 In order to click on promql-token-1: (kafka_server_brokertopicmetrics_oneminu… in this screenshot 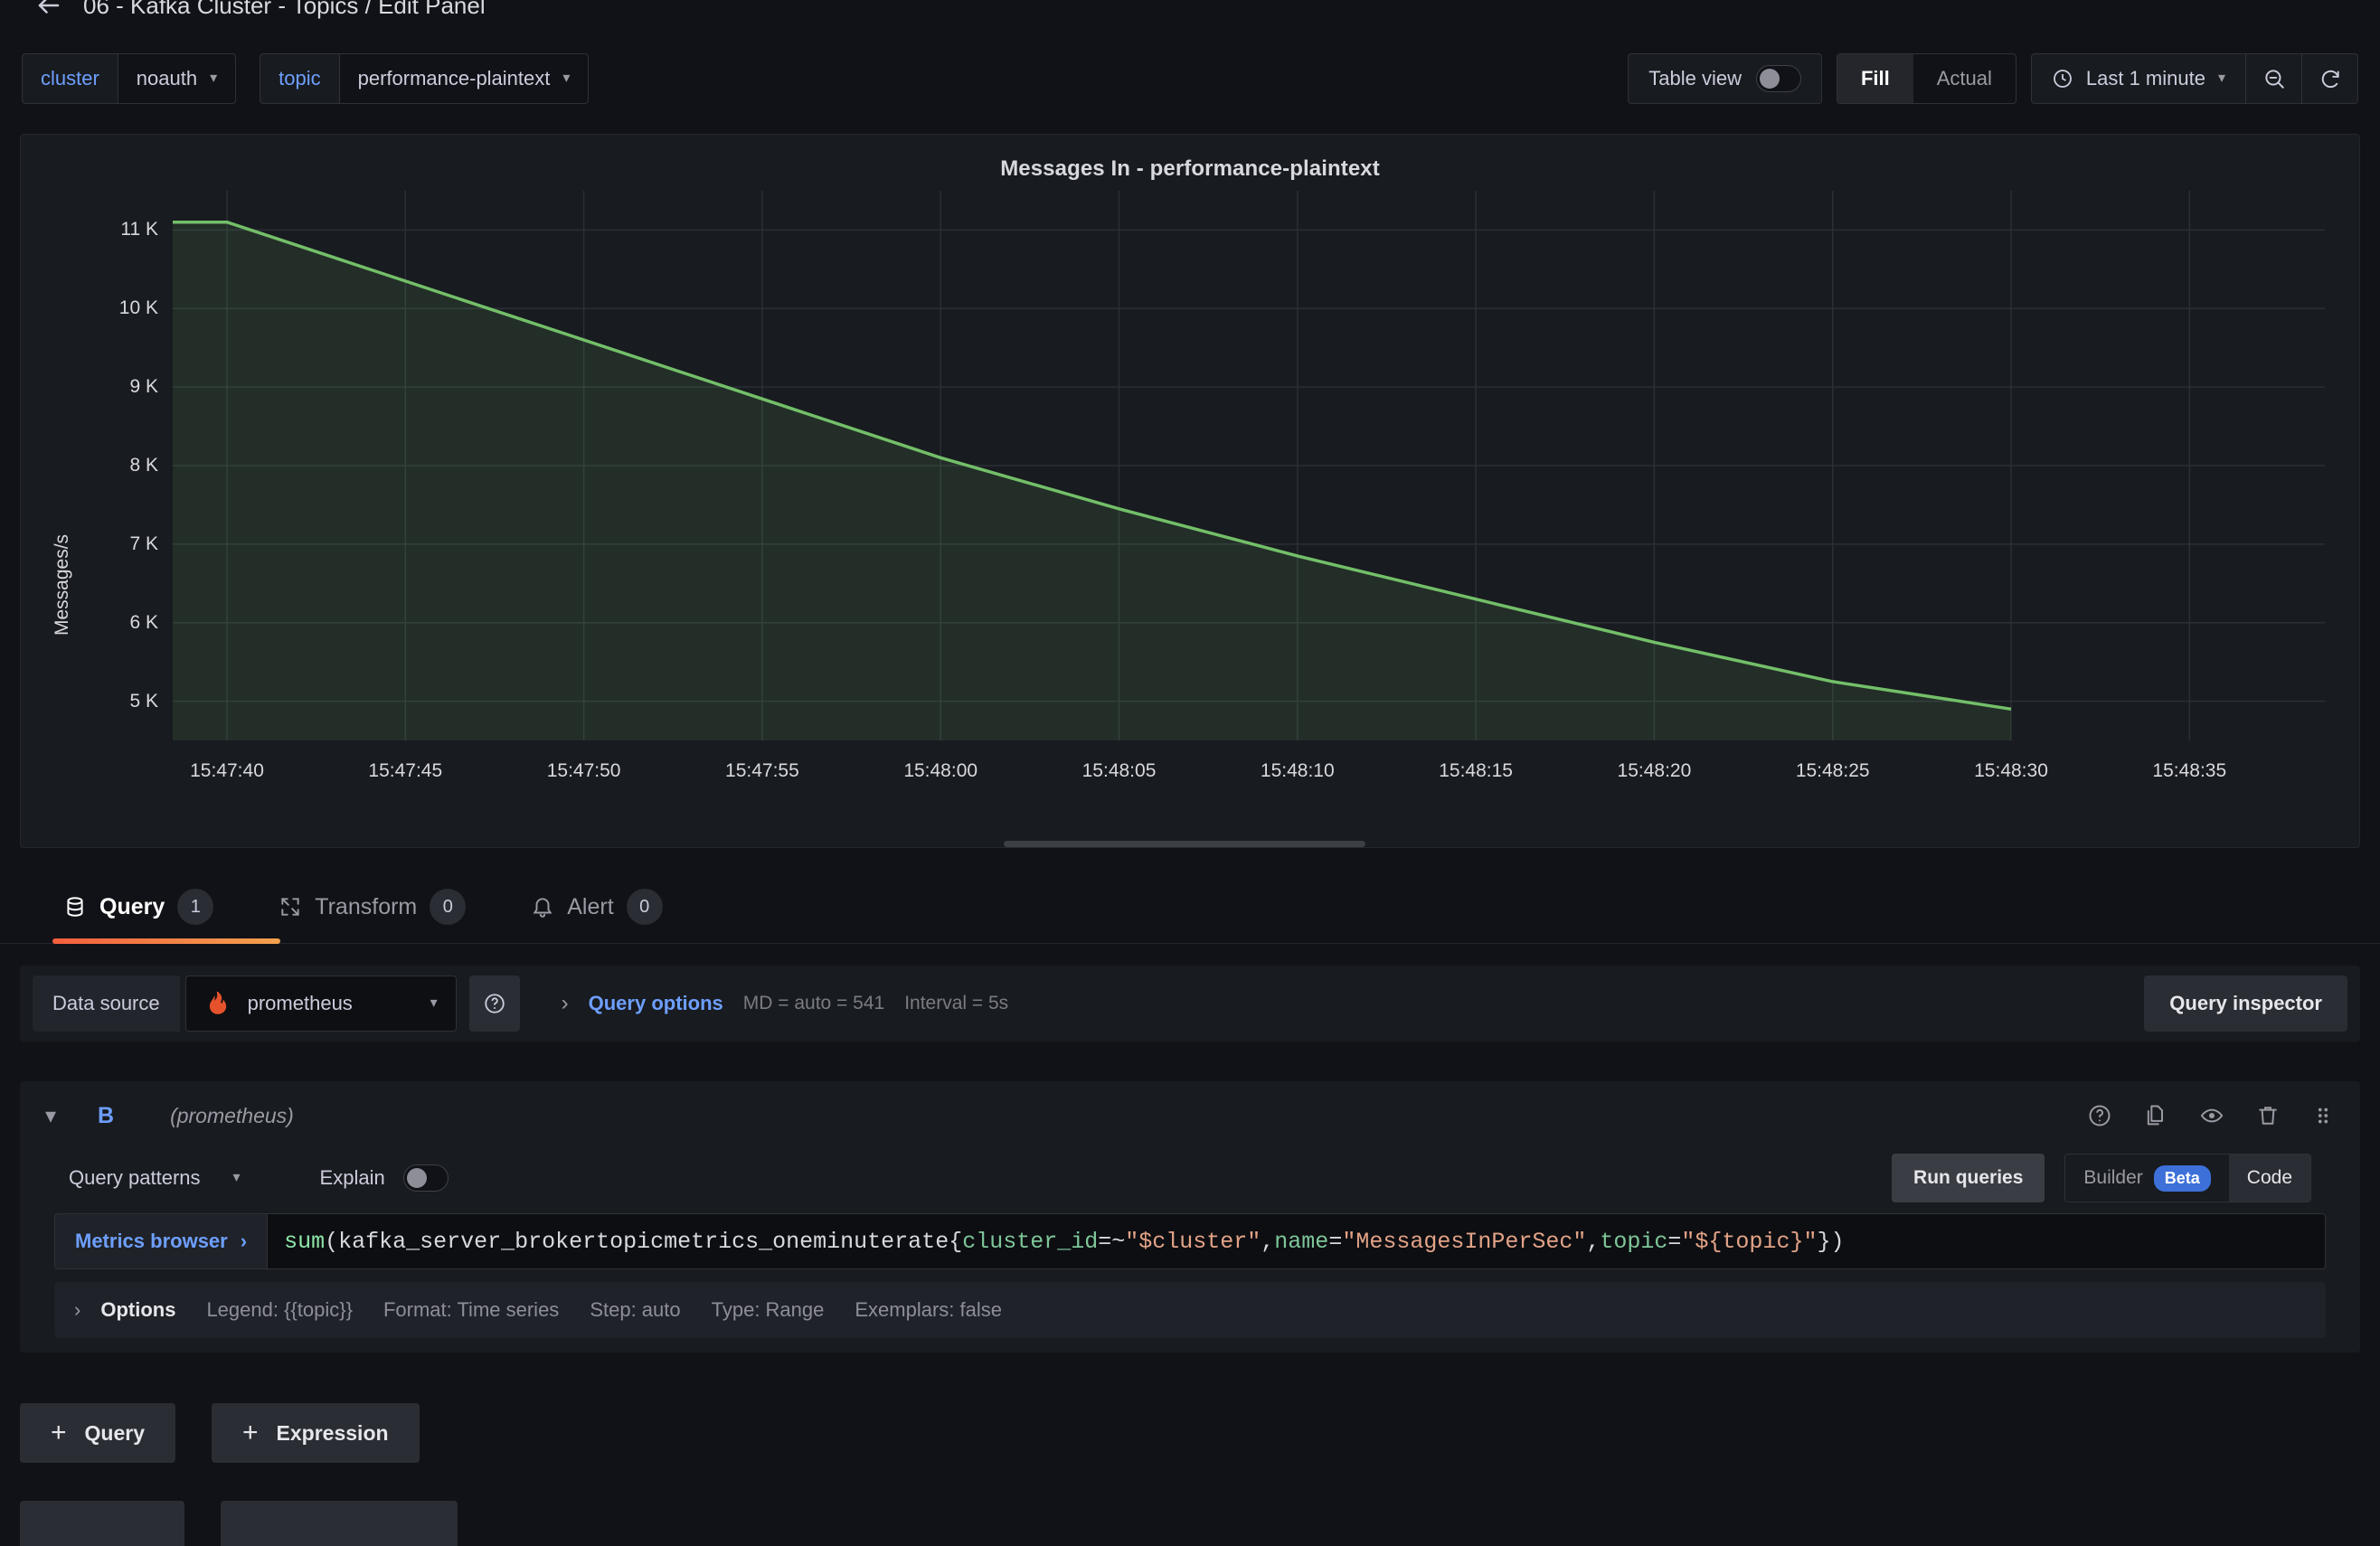, I will do `click(644, 1241)`.